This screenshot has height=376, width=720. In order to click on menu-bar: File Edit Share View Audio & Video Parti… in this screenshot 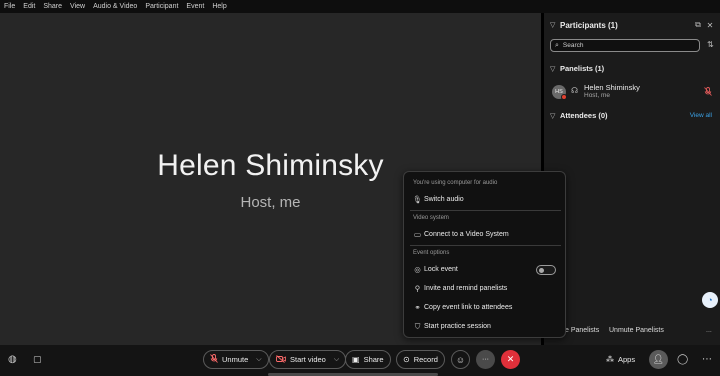, I will do `click(360, 6)`.